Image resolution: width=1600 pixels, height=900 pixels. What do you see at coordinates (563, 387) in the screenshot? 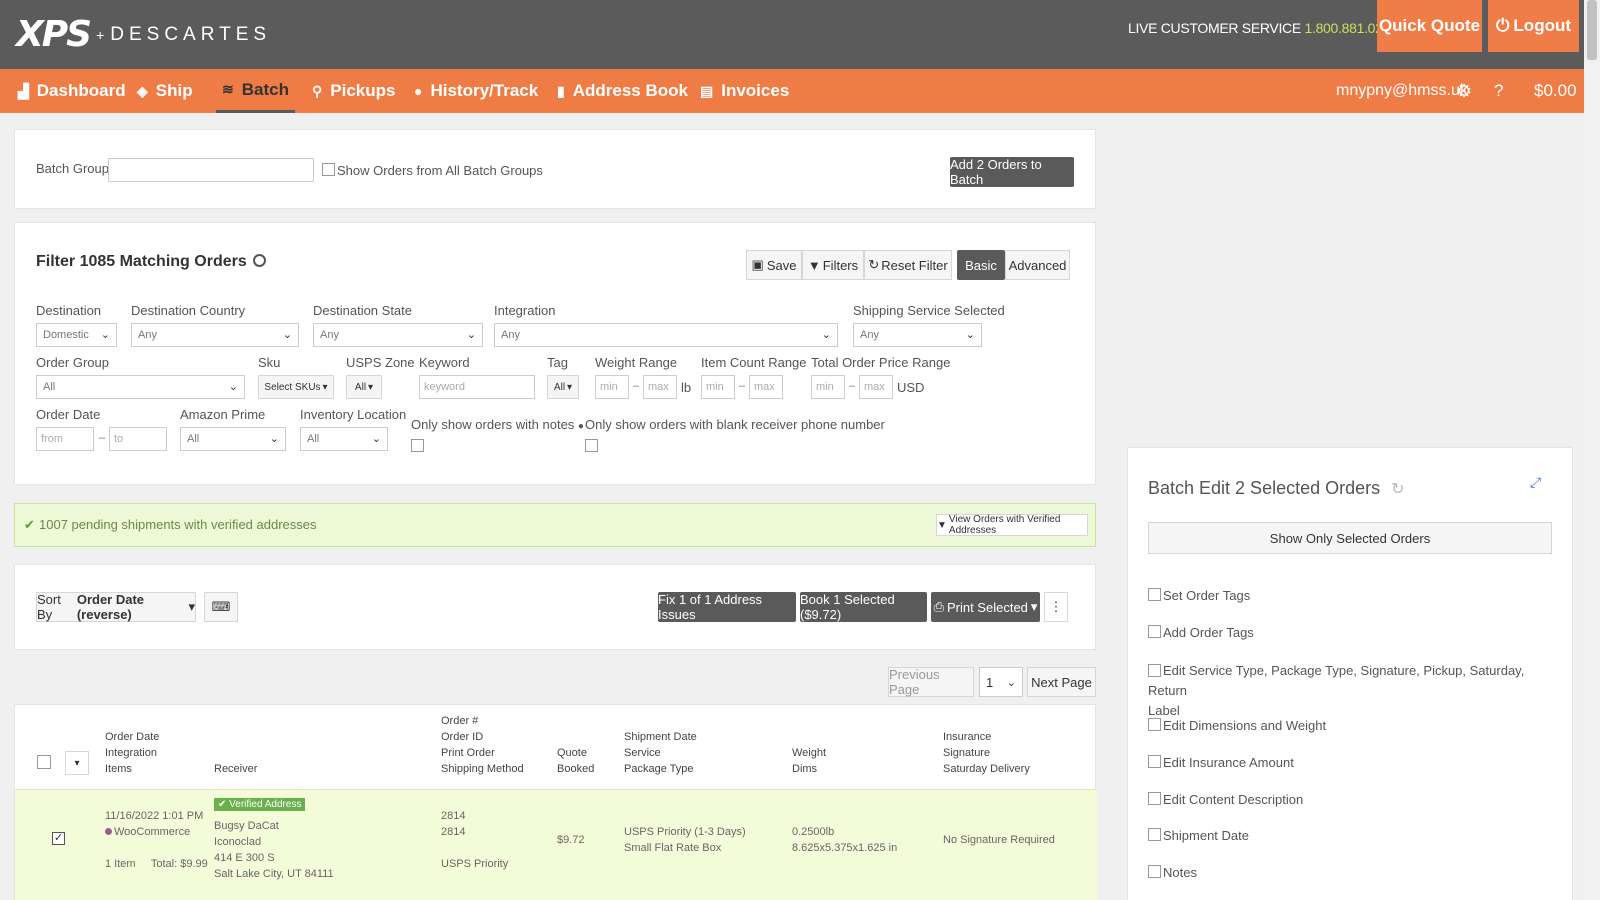
I see `tag-button: All ▾` at bounding box center [563, 387].